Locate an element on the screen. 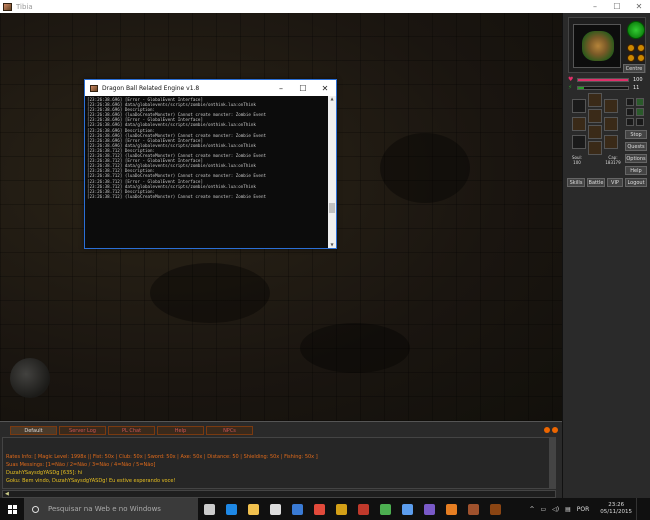 This screenshot has height=520, width=650. equipment-panel: Soul: 100 Cap: 183179 is located at coordinates (596, 138).